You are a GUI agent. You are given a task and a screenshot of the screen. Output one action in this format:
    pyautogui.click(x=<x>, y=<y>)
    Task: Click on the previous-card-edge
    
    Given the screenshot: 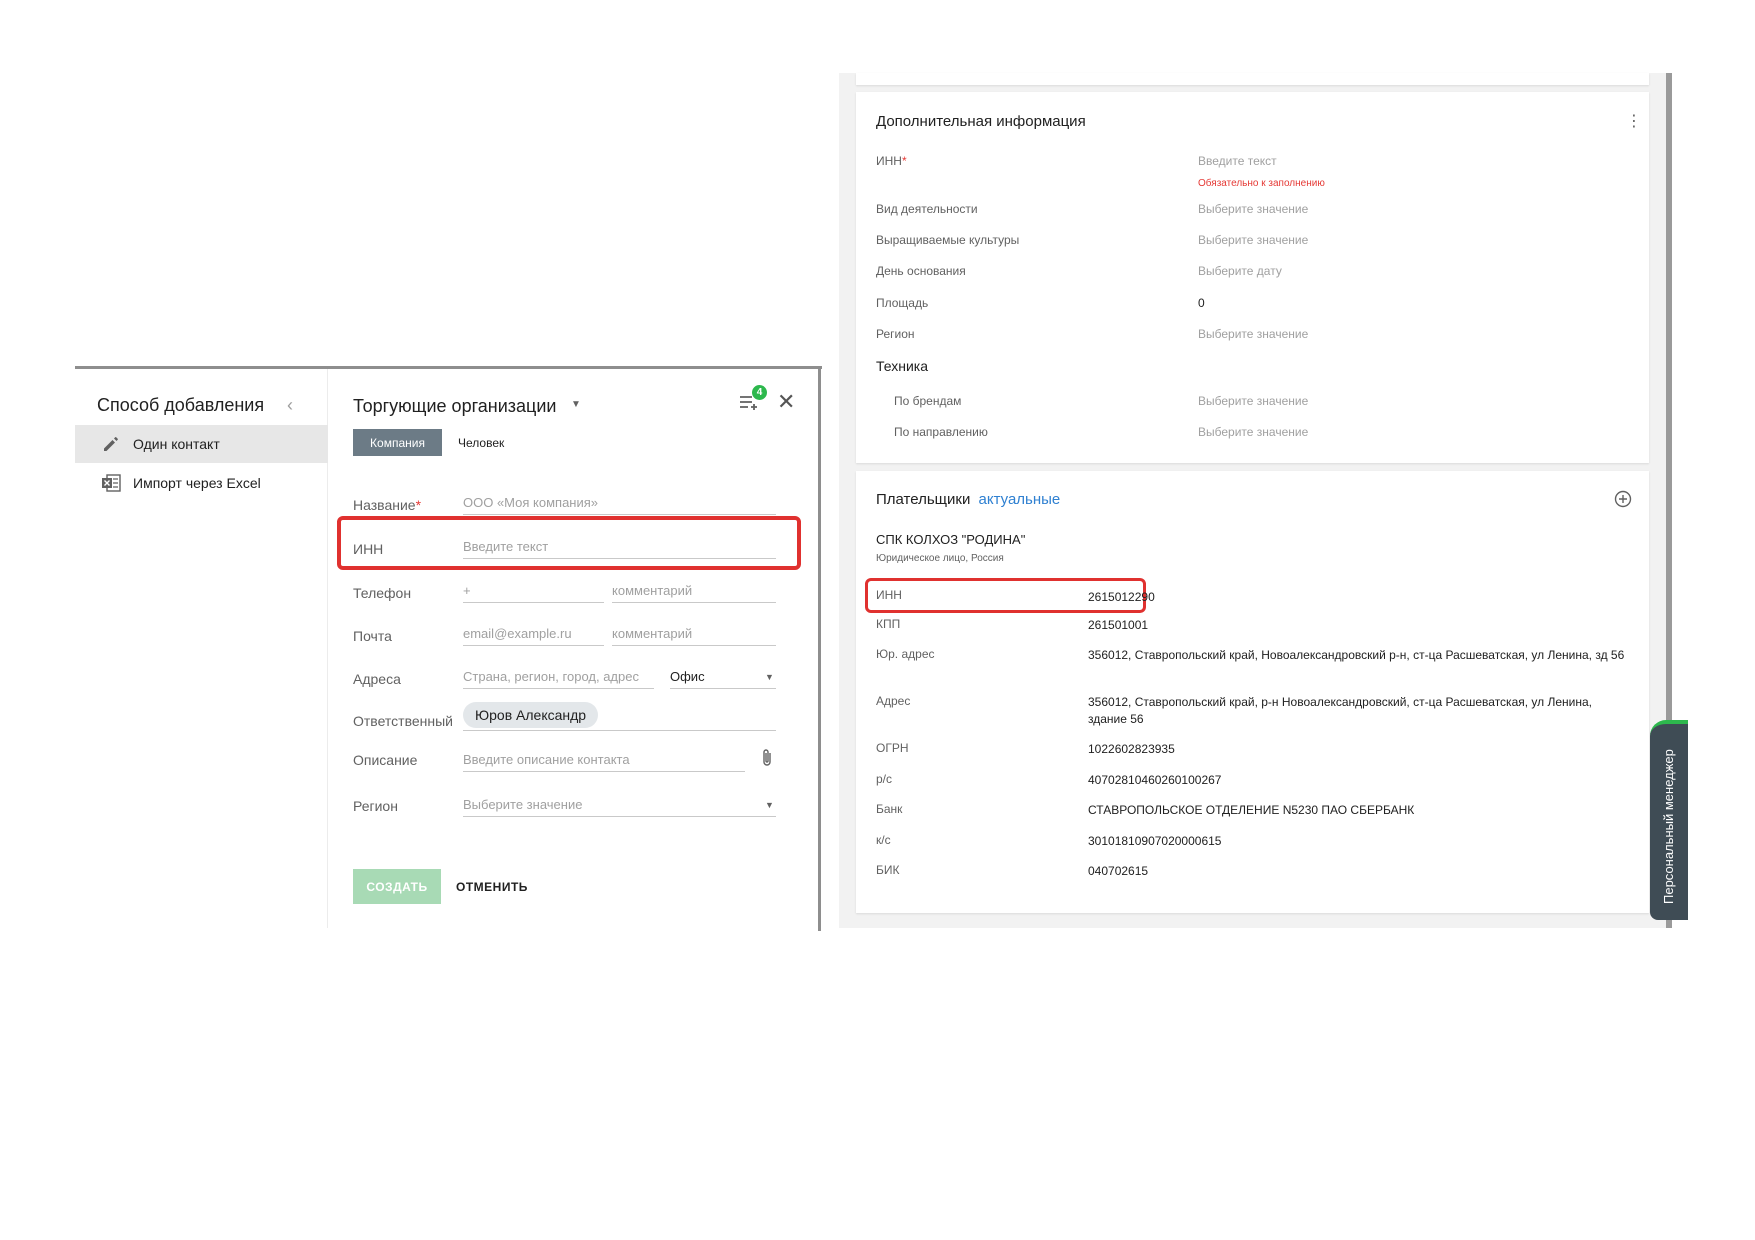 What is the action you would take?
    pyautogui.click(x=1252, y=79)
    